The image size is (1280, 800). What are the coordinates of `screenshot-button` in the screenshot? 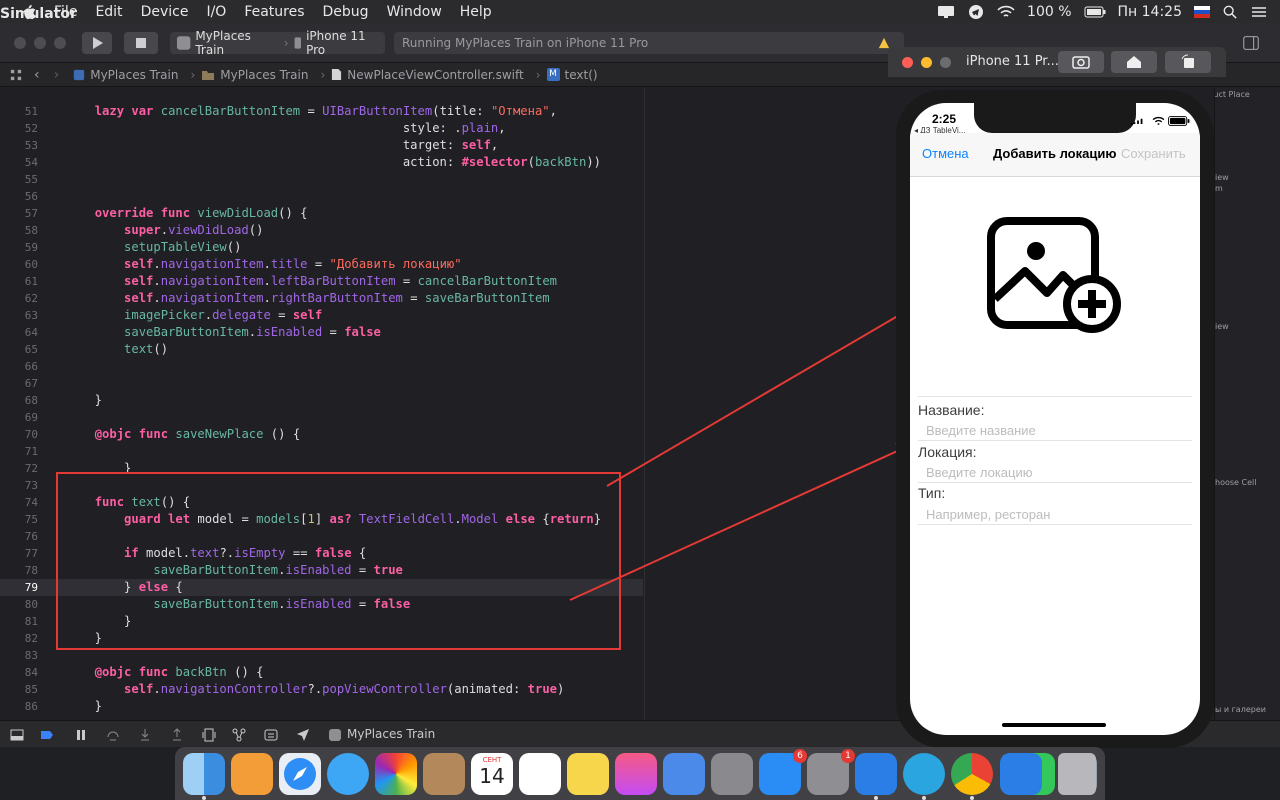 It's located at (1081, 62).